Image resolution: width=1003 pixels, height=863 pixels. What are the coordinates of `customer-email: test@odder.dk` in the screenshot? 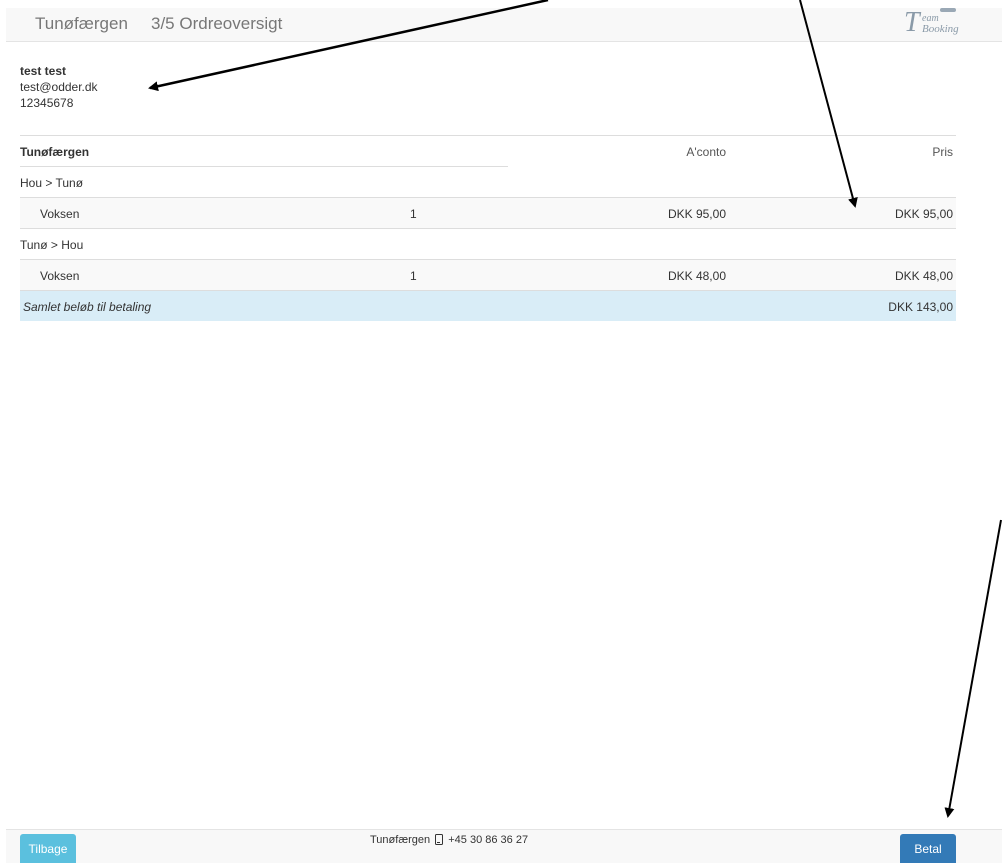 It's located at (59, 87).